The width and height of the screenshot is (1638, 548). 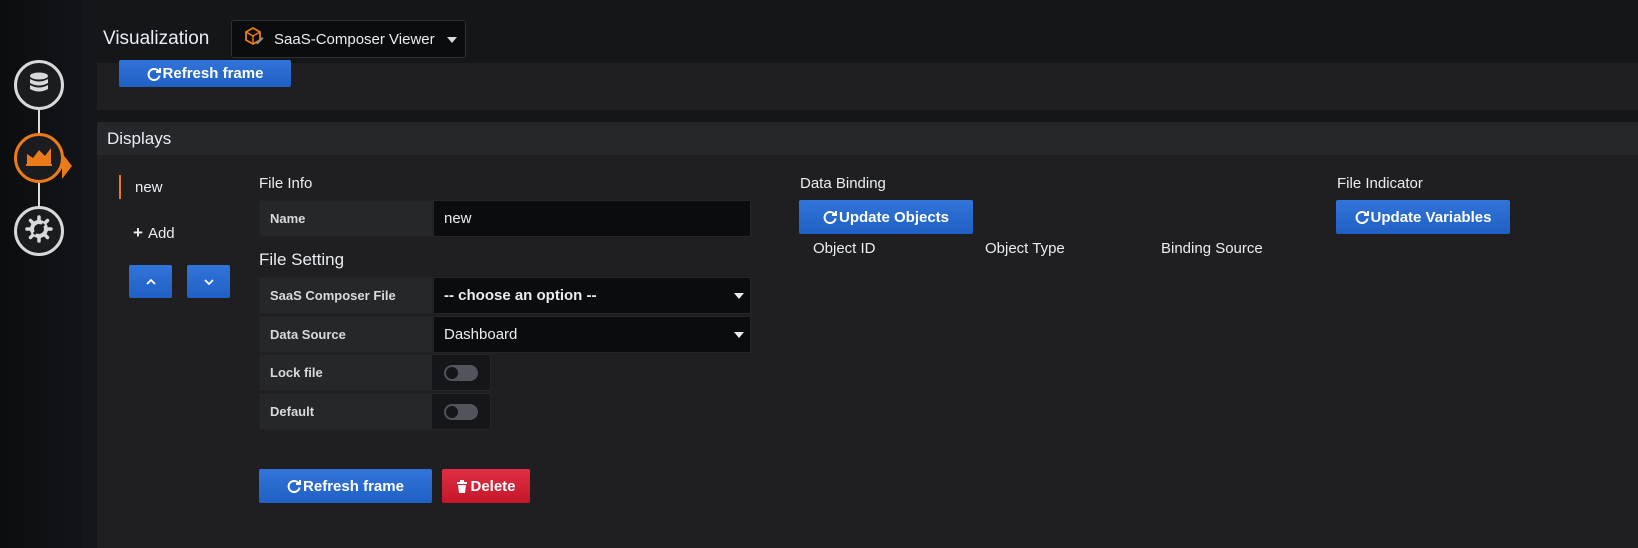 I want to click on settings-icon, so click(x=39, y=231).